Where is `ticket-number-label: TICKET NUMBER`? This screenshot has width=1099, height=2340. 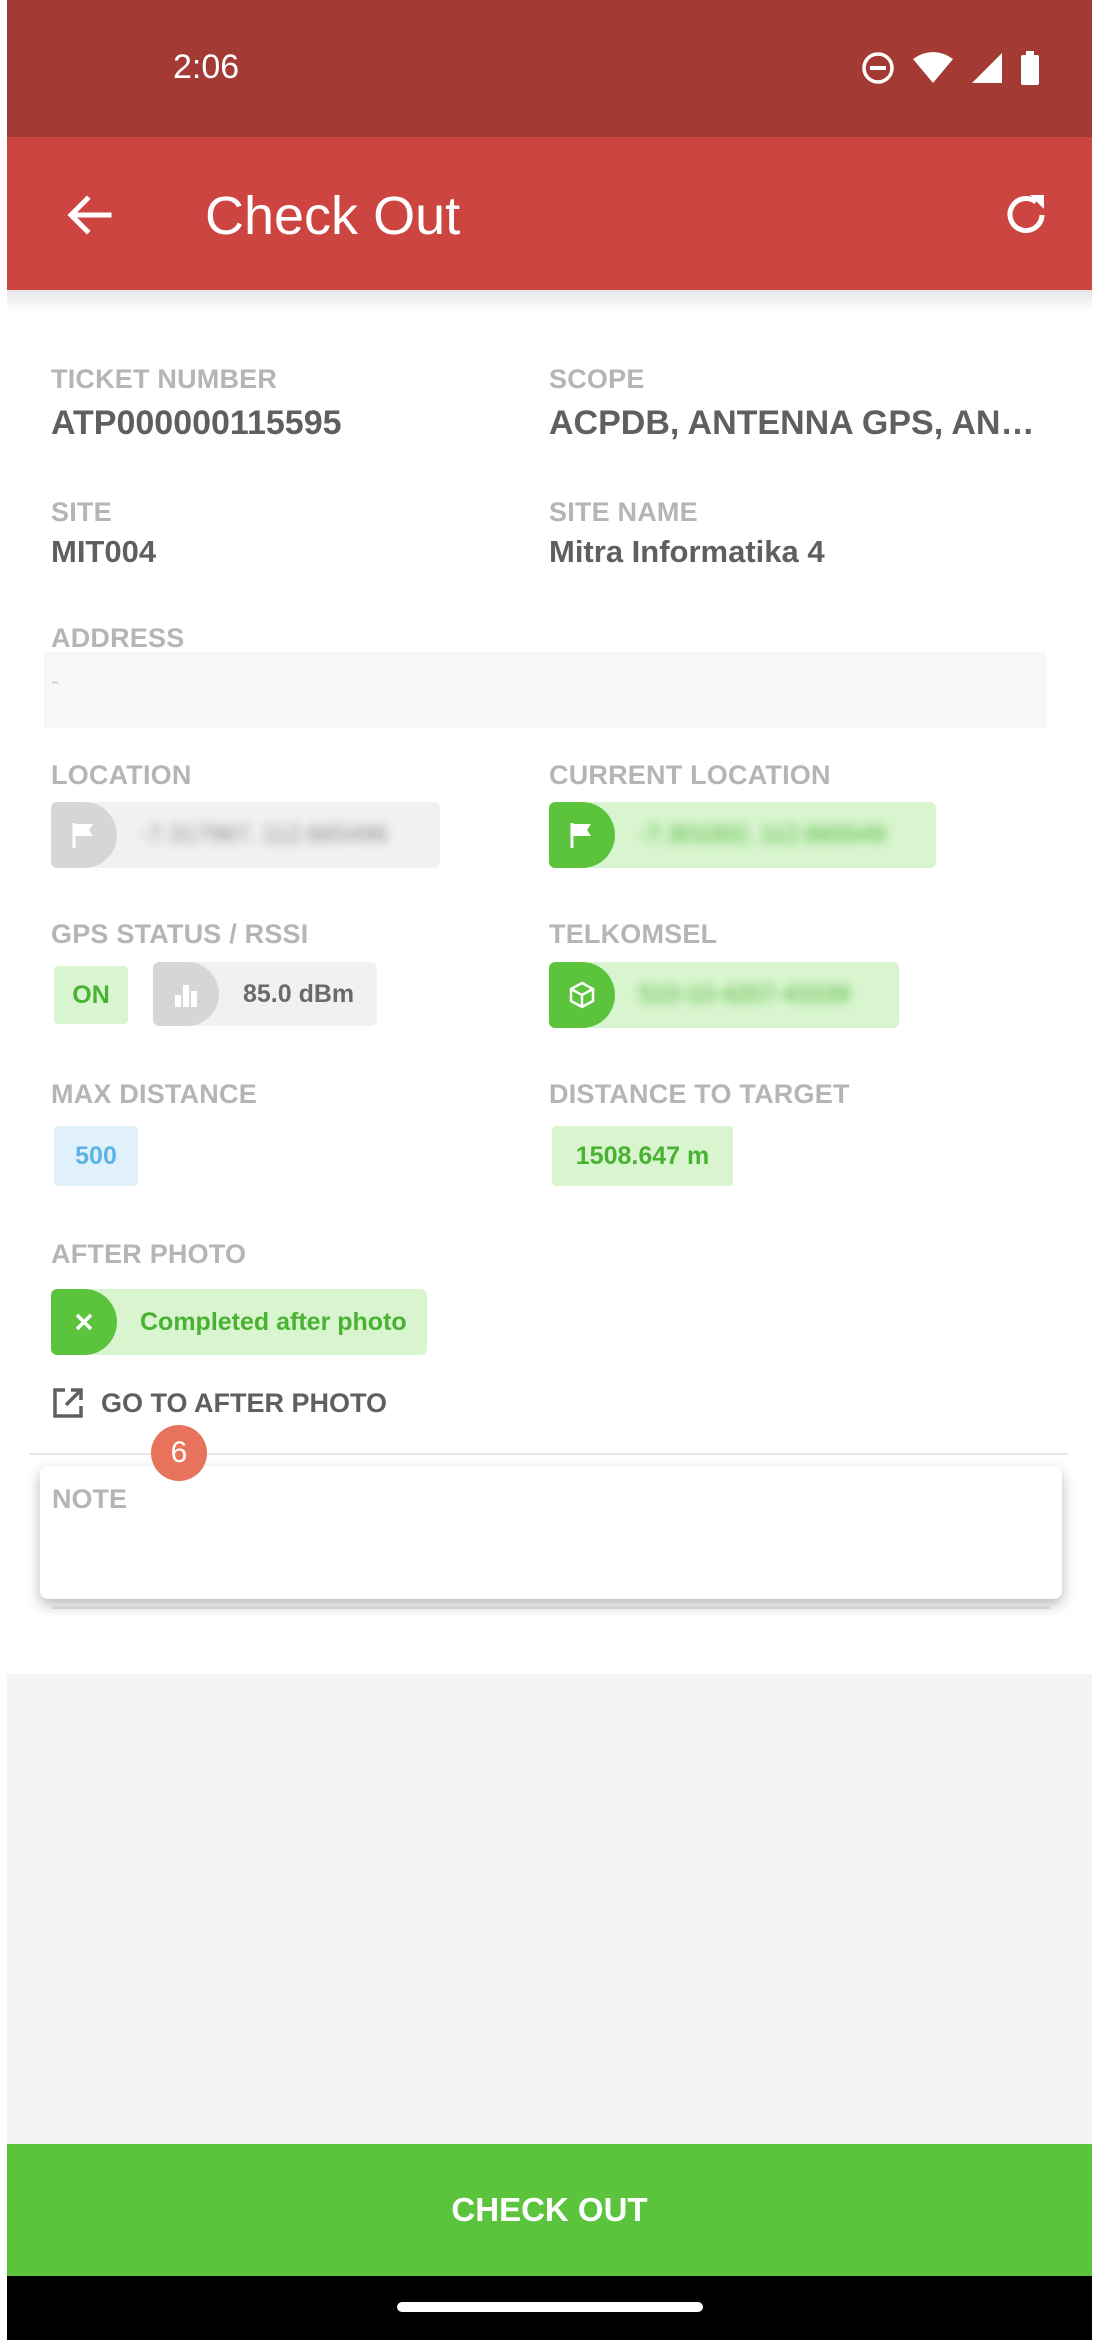 ticket-number-label: TICKET NUMBER is located at coordinates (164, 379).